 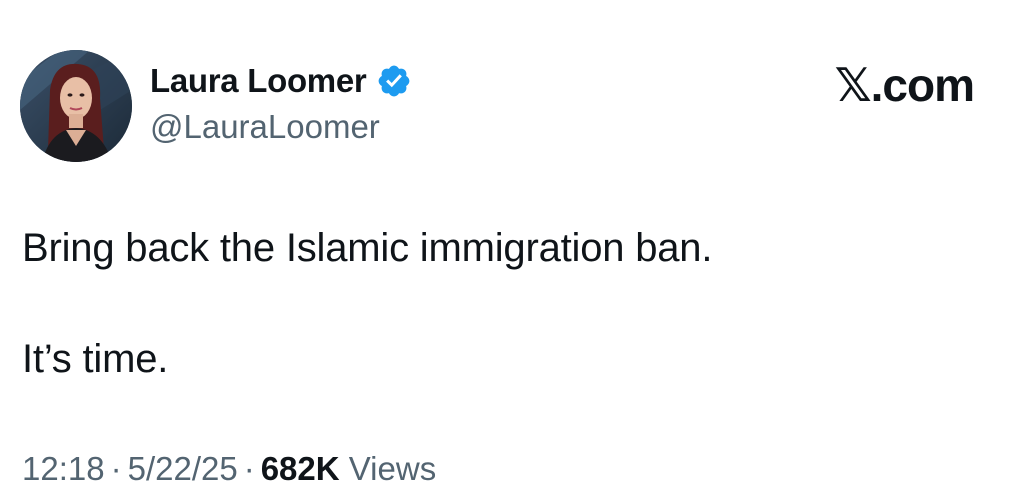 What do you see at coordinates (394, 81) in the screenshot?
I see `verified-badge-icon` at bounding box center [394, 81].